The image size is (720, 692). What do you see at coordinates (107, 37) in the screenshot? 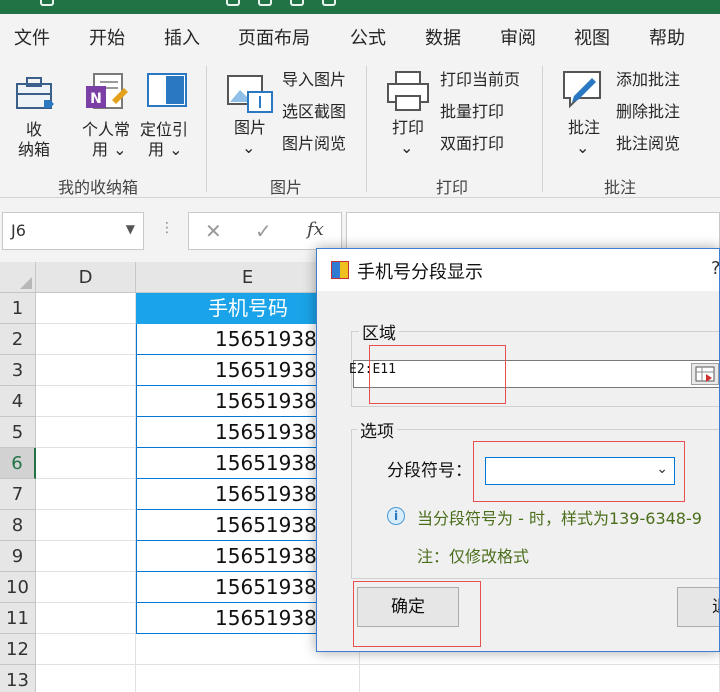
I see `tab-home: 开始` at bounding box center [107, 37].